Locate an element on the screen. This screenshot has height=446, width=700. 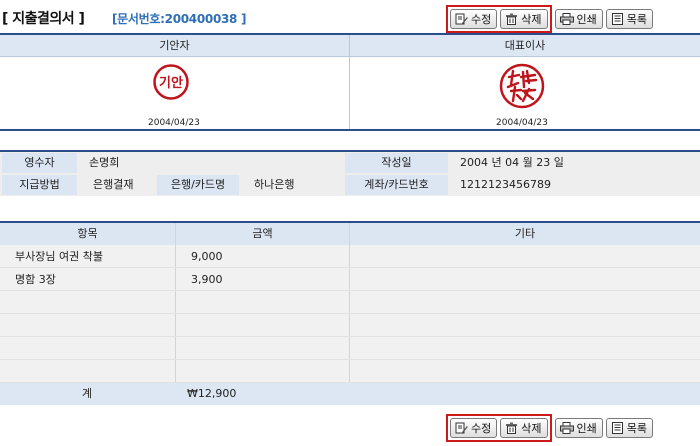
table-row: 명함 3장 3,900 is located at coordinates (350, 279).